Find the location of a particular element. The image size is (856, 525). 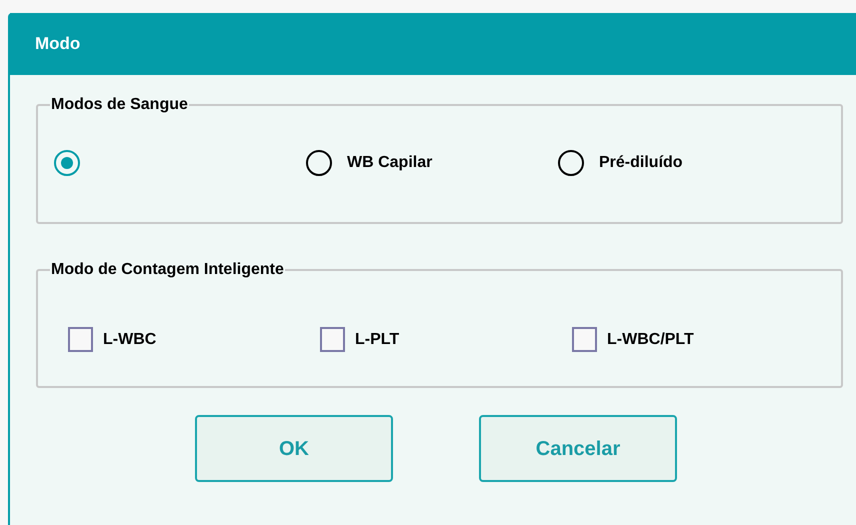

checkbox-label: L-PLT is located at coordinates (377, 340).